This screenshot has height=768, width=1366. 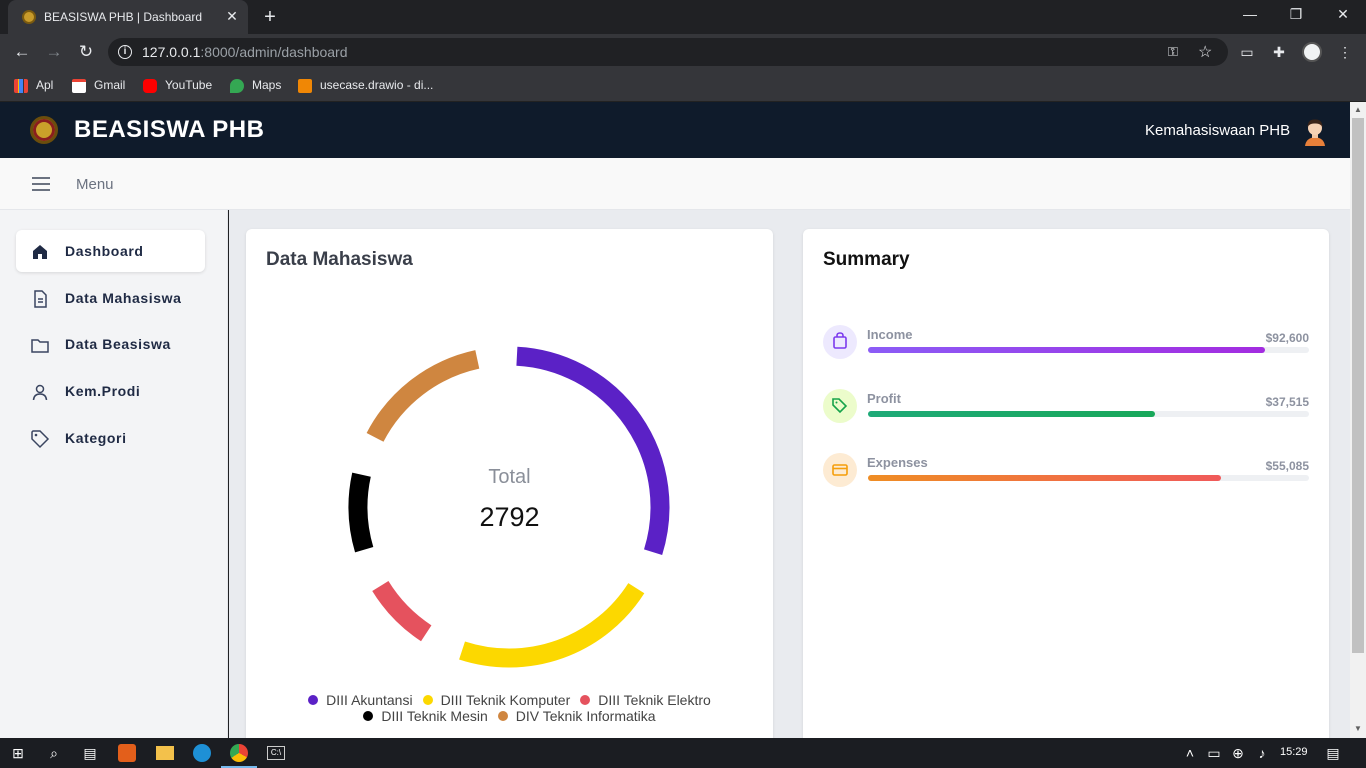 What do you see at coordinates (1358, 385) in the screenshot?
I see `scroll-thumb` at bounding box center [1358, 385].